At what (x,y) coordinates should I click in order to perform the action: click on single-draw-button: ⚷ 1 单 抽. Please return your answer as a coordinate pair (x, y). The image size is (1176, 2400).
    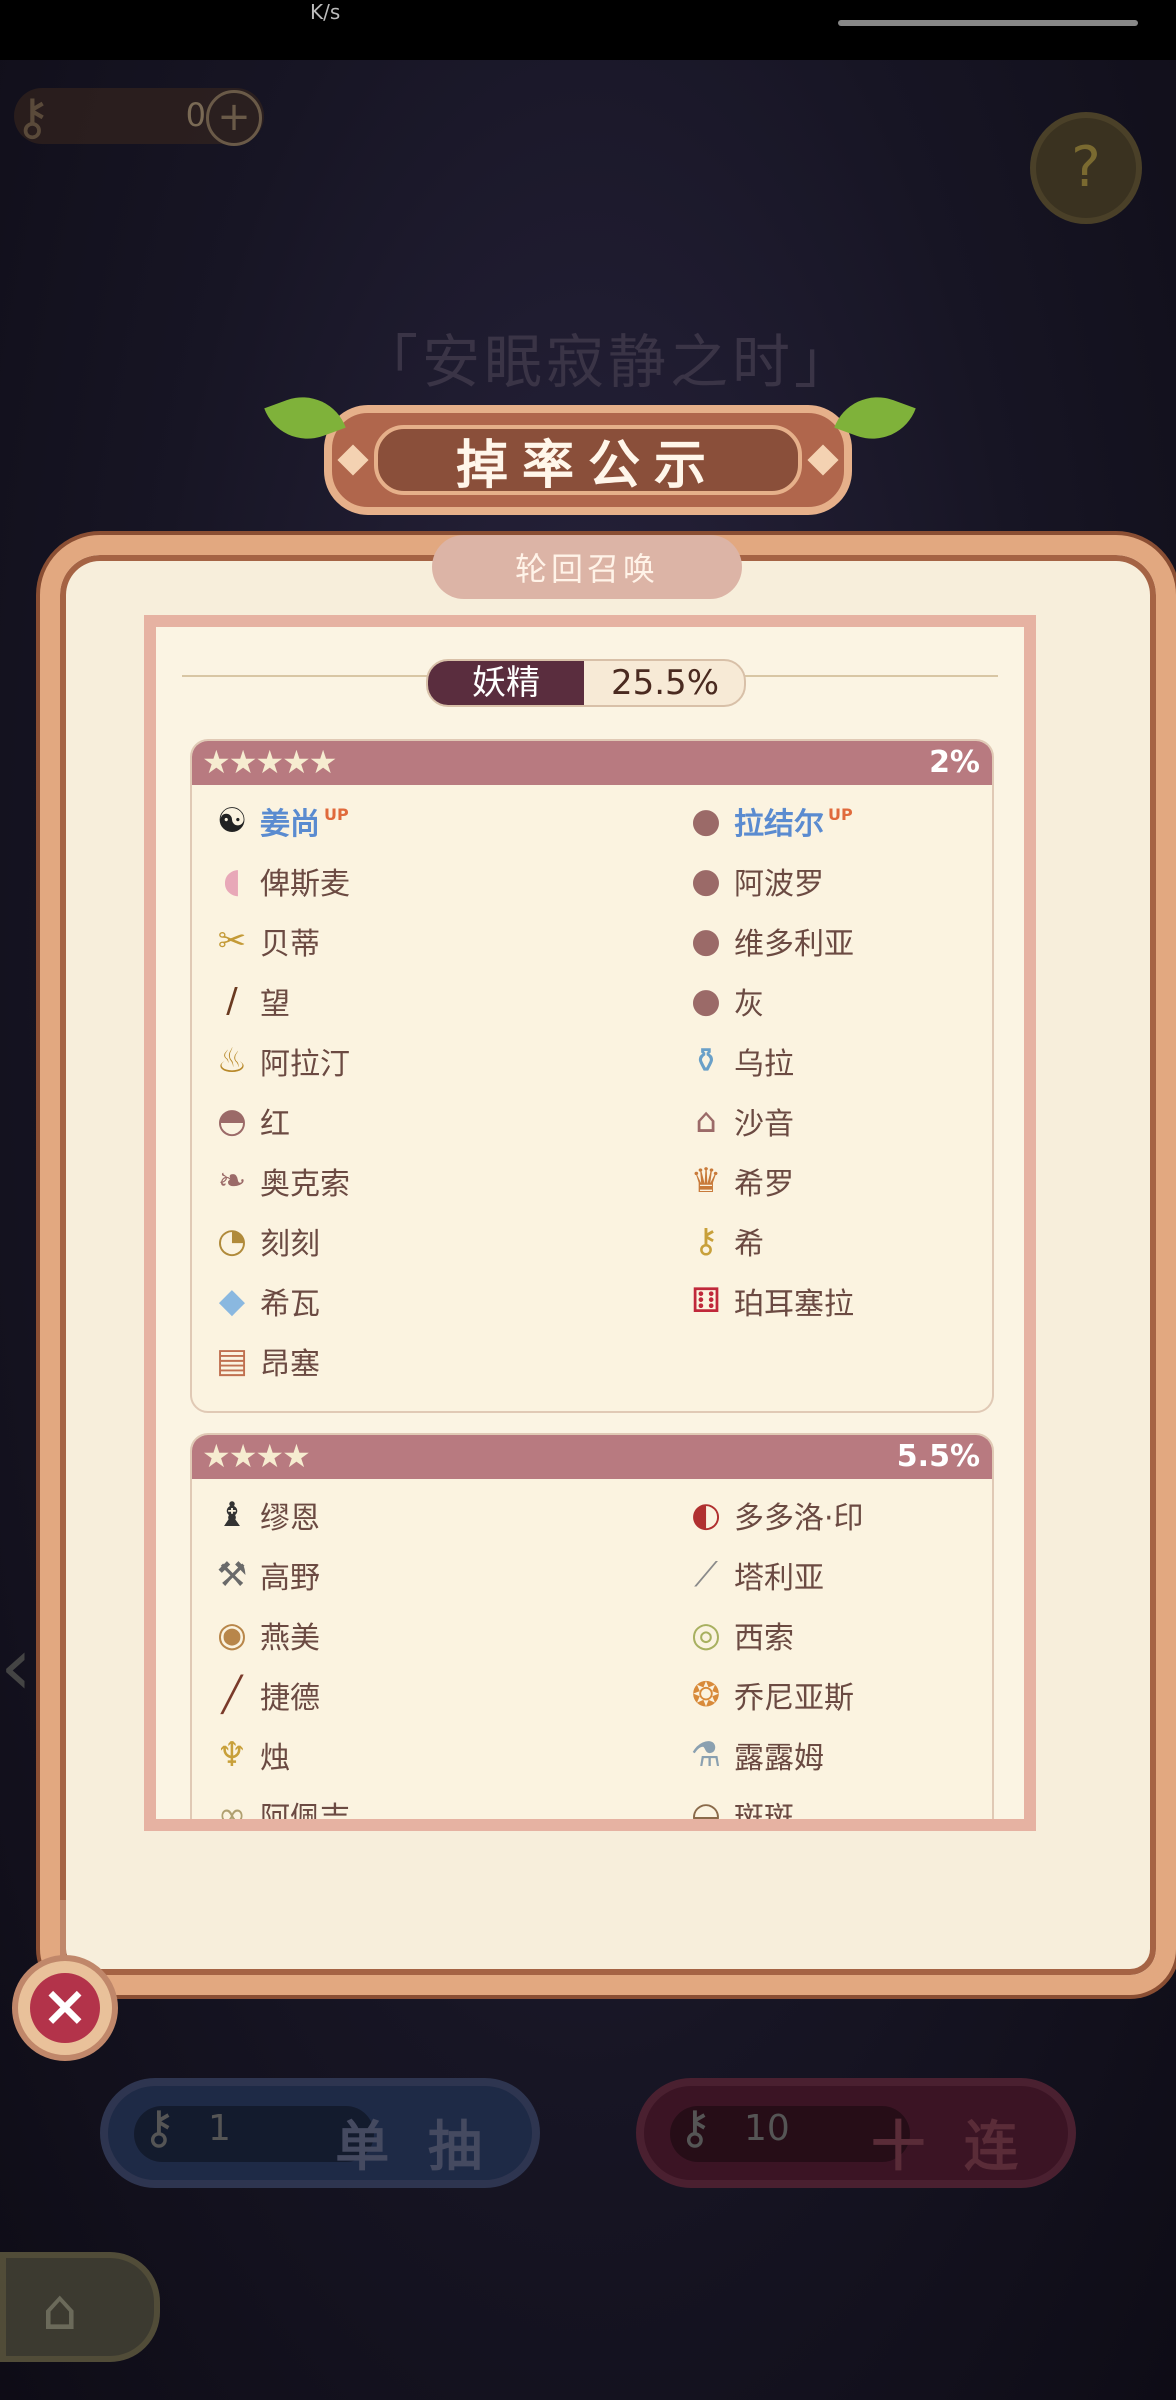
    Looking at the image, I should click on (320, 2133).